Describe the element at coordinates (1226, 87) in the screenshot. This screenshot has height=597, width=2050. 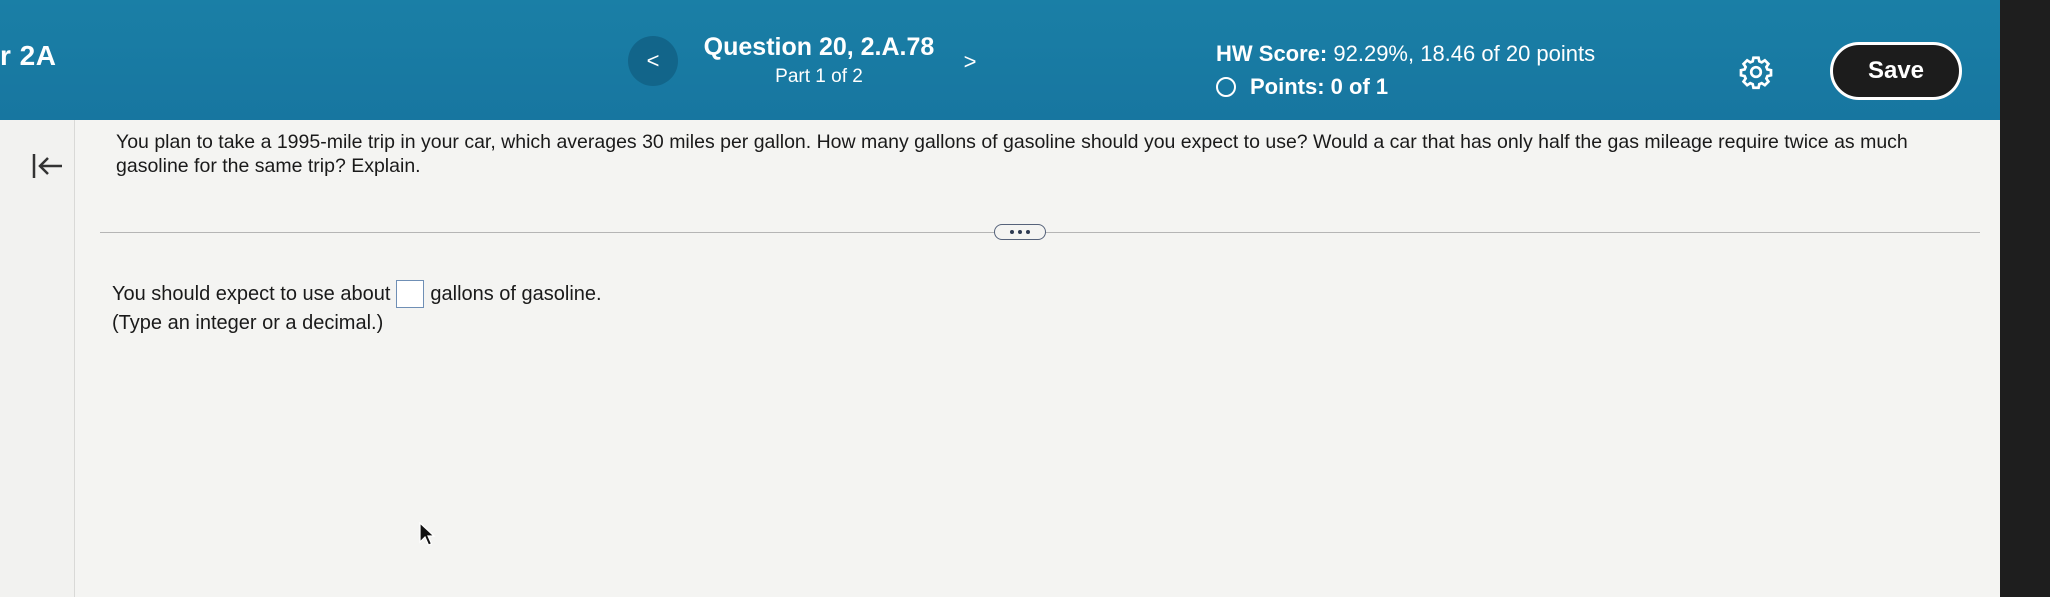
I see `points-status-icon` at that location.